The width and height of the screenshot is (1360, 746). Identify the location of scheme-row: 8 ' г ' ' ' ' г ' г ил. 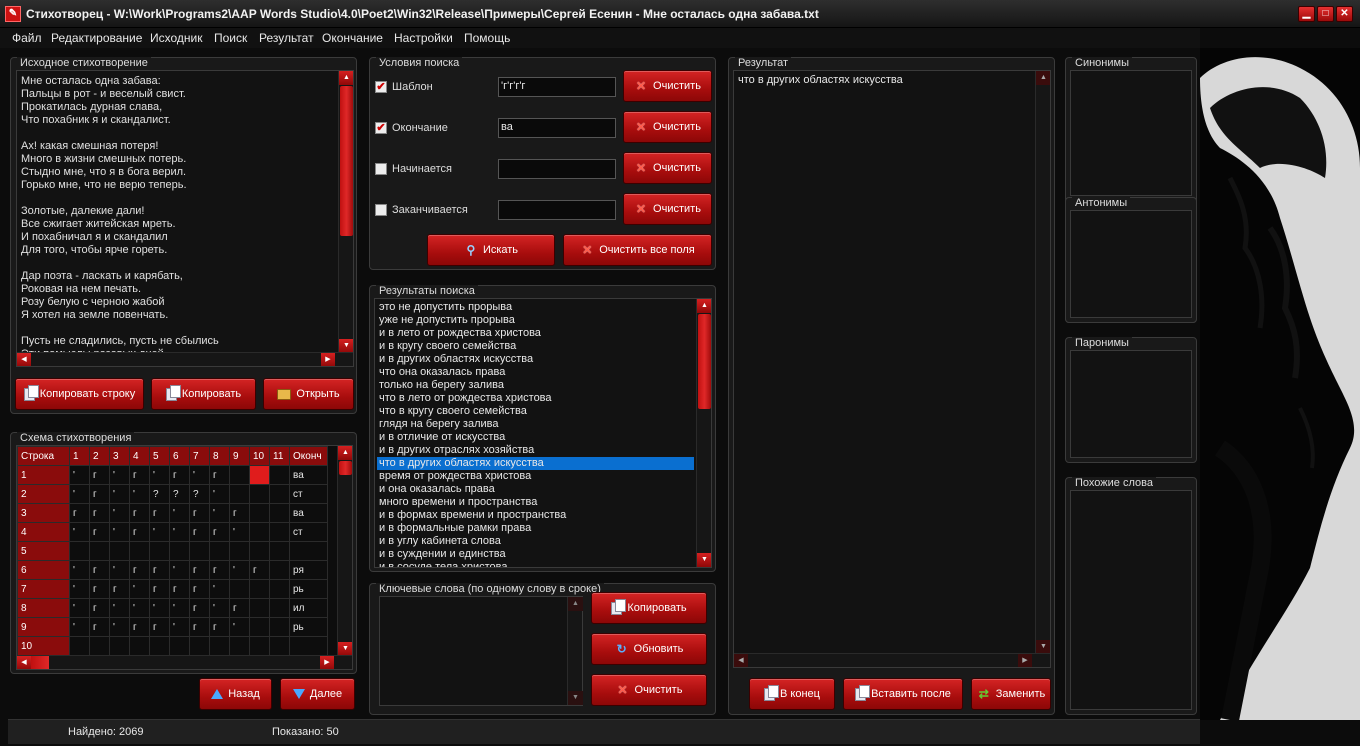
(172, 608).